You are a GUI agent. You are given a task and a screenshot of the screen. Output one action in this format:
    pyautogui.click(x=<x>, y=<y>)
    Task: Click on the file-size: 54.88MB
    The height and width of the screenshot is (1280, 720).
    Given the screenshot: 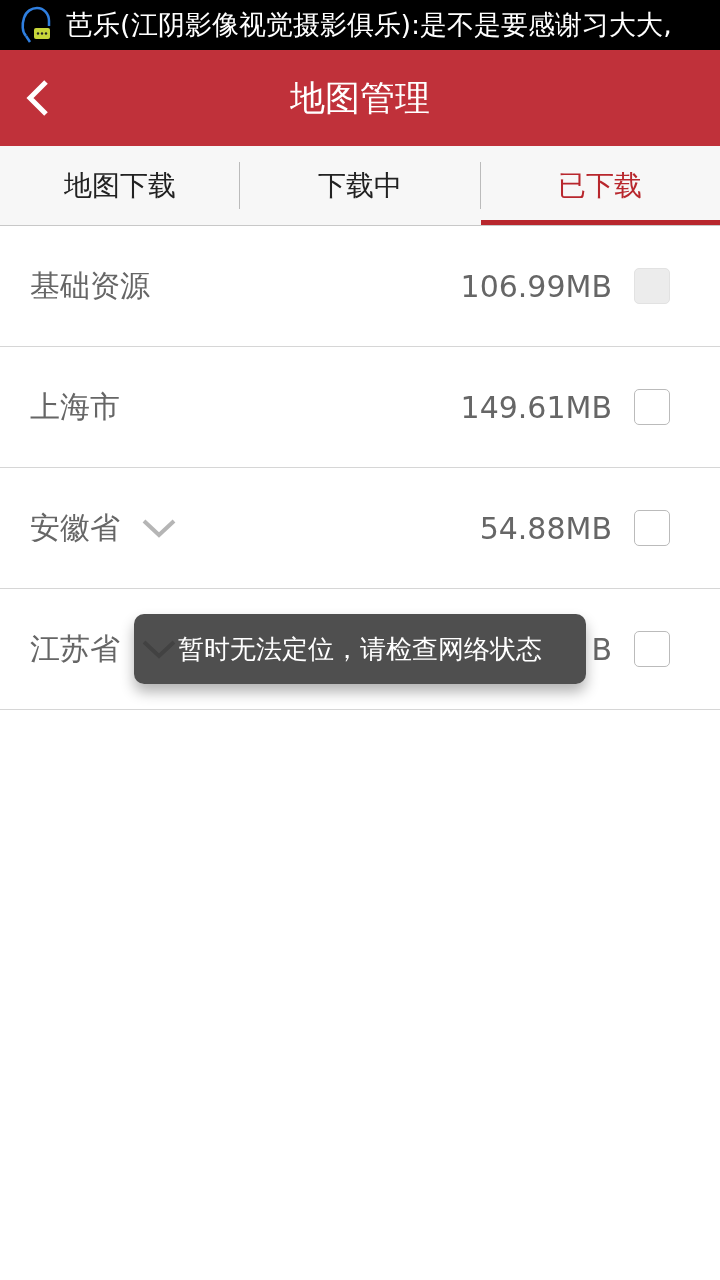 What is the action you would take?
    pyautogui.click(x=545, y=528)
    